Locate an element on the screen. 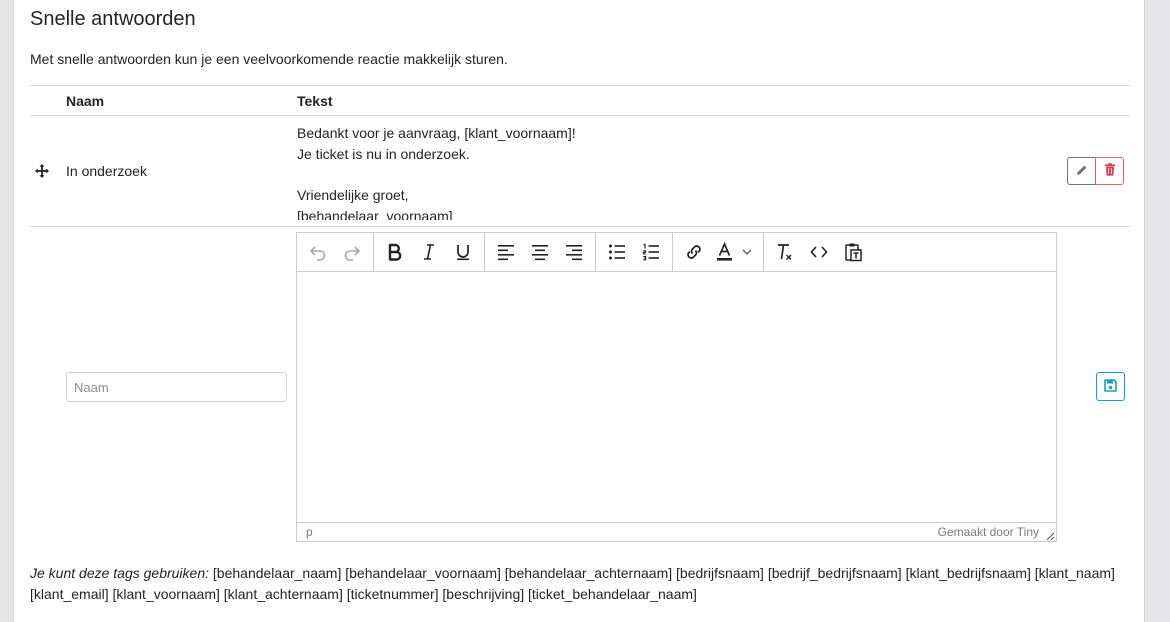  column-header-text: Tekst is located at coordinates (315, 101).